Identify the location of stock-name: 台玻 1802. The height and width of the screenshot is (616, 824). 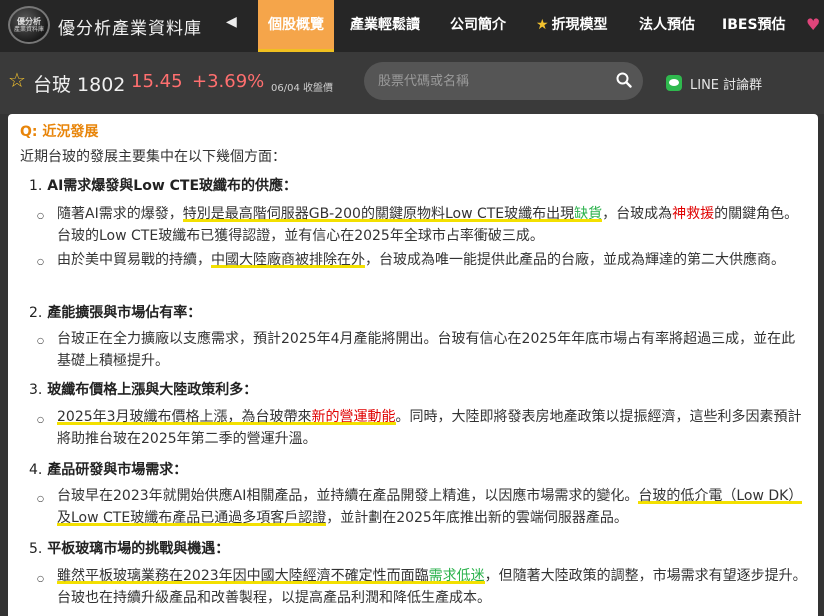
(79, 85).